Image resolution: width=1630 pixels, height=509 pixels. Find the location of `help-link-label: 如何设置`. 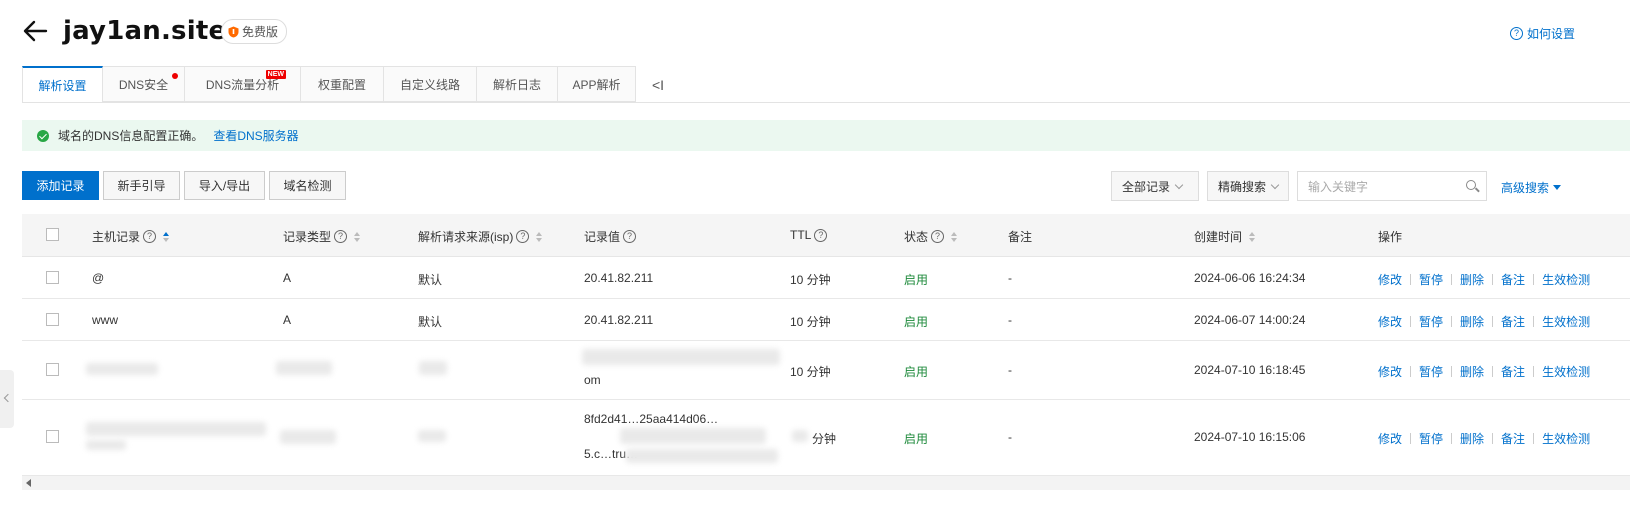

help-link-label: 如何设置 is located at coordinates (1551, 33).